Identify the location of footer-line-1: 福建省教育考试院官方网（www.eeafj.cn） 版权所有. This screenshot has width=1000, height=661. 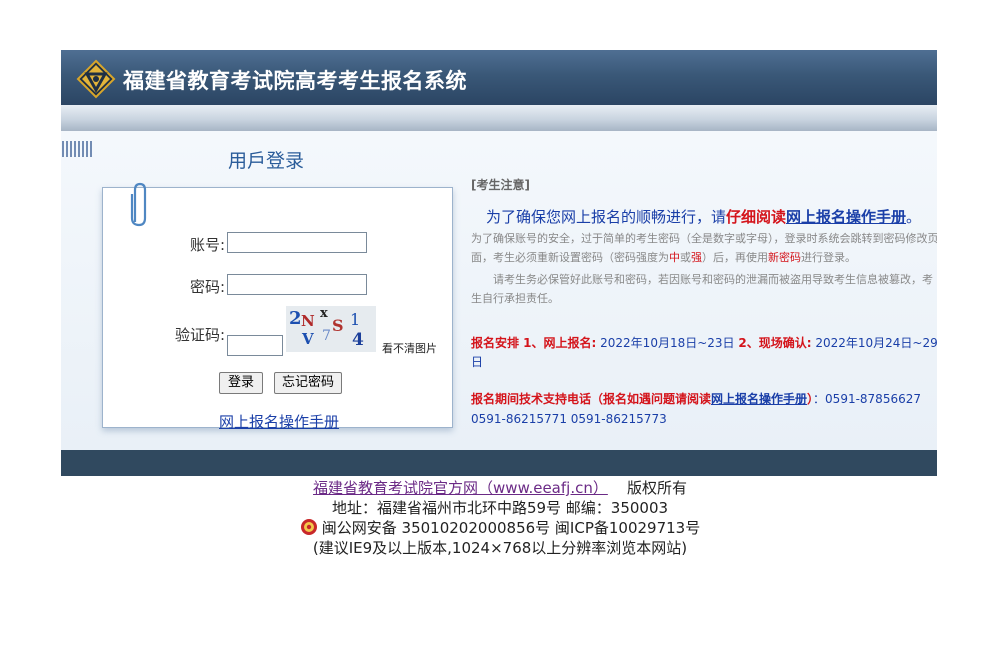
(500, 488).